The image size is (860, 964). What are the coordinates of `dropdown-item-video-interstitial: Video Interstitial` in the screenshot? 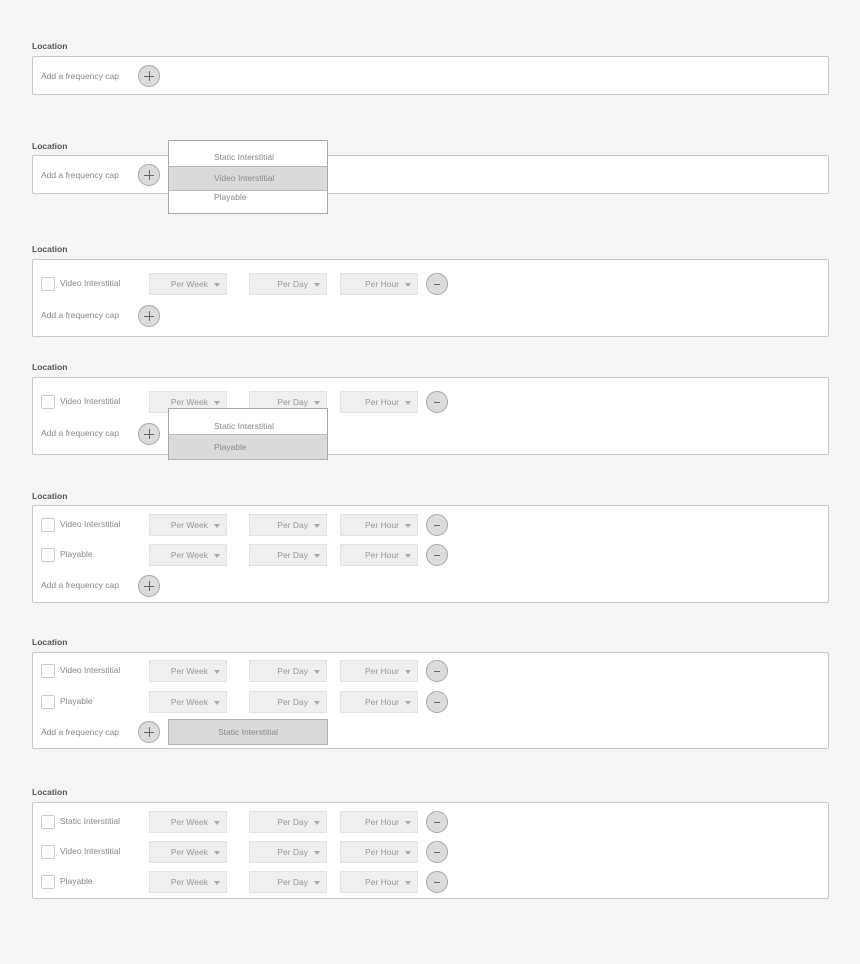 It's located at (248, 178).